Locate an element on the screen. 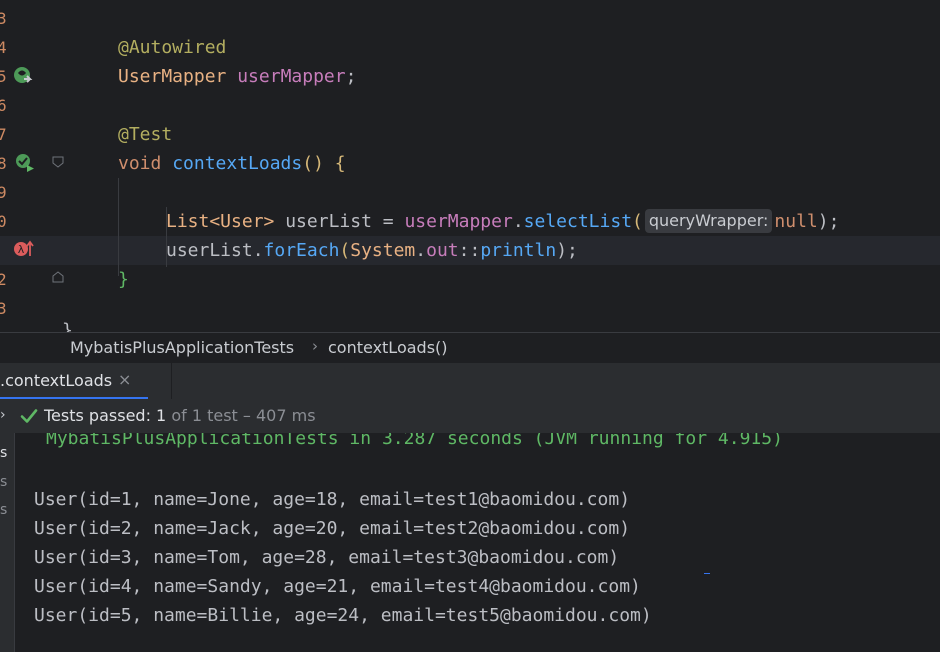 The height and width of the screenshot is (652, 940). current-code-line: userList.forEach(System.out::println); is located at coordinates (470, 250).